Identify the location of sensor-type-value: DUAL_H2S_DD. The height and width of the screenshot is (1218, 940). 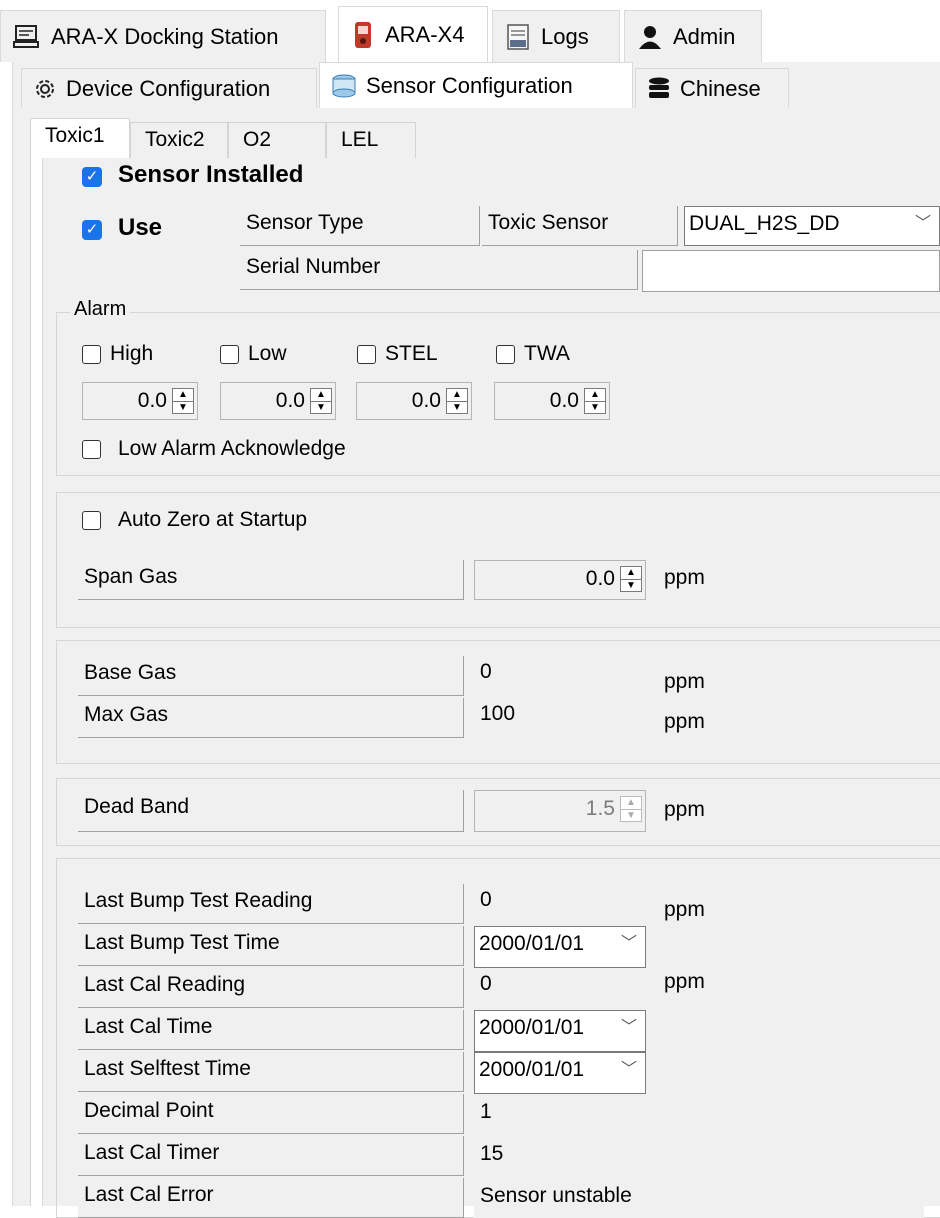
(764, 223).